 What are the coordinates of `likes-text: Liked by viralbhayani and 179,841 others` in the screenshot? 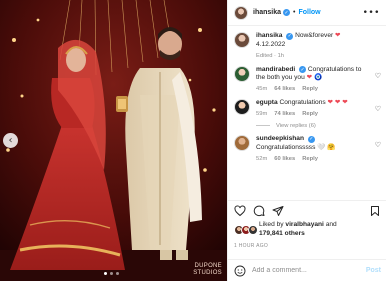 It's located at (298, 229).